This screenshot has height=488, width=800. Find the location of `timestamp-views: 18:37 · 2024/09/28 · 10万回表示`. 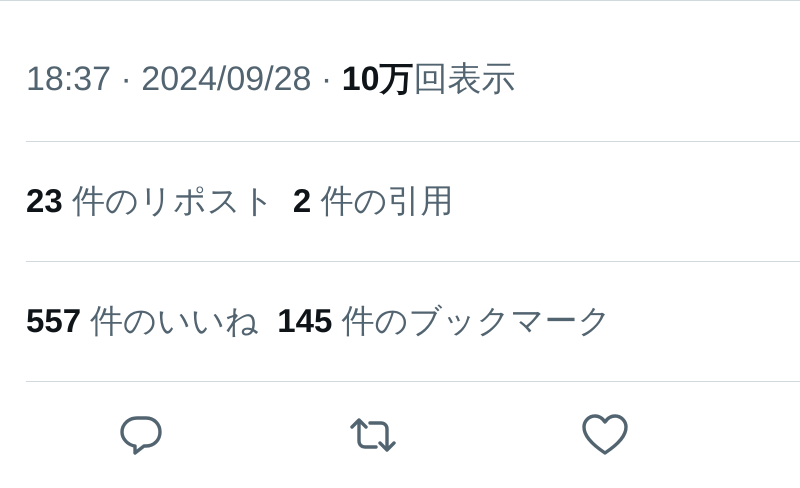

timestamp-views: 18:37 · 2024/09/28 · 10万回表示 is located at coordinates (271, 79).